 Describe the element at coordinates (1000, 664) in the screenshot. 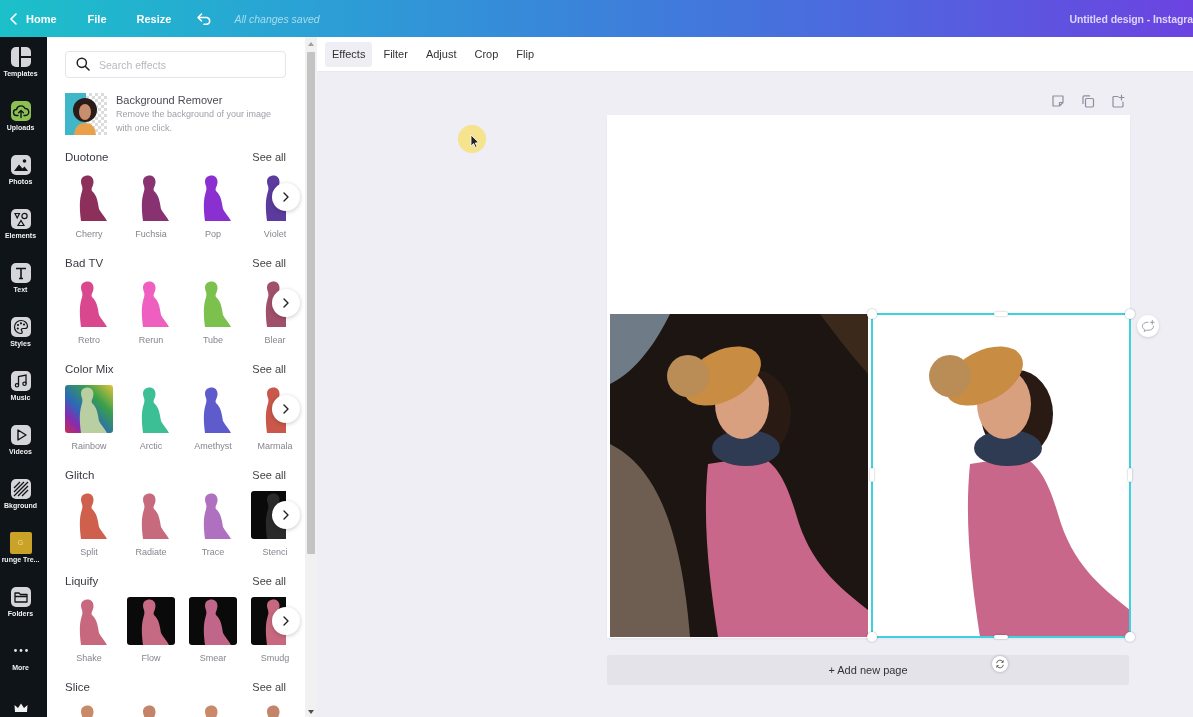

I see `rotate-icon` at that location.